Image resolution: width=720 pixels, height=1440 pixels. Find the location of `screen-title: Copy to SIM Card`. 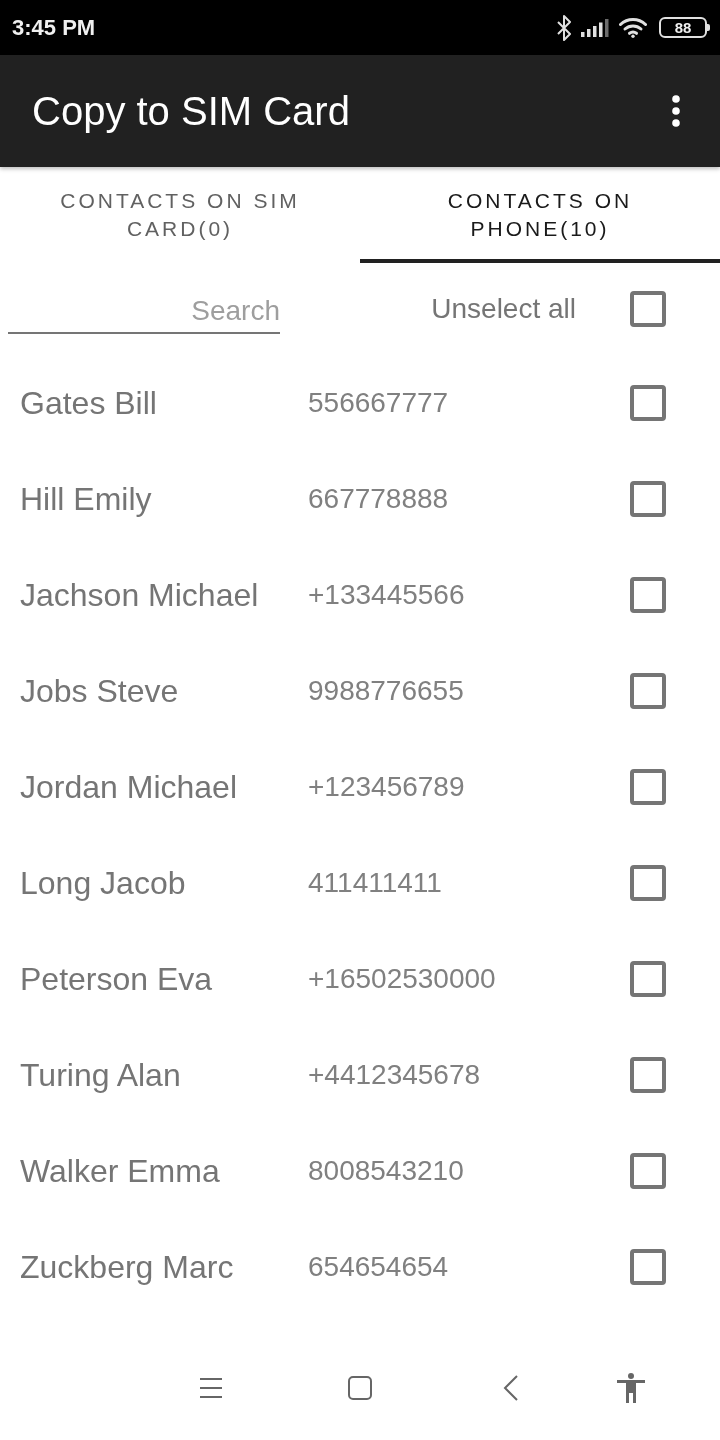

screen-title: Copy to SIM Card is located at coordinates (191, 111).